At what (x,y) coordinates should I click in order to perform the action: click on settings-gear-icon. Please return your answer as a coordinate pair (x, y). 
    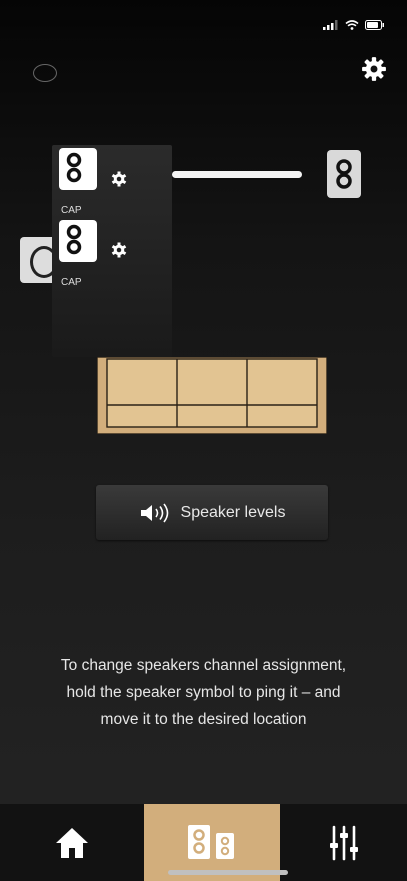
    Looking at the image, I should click on (374, 69).